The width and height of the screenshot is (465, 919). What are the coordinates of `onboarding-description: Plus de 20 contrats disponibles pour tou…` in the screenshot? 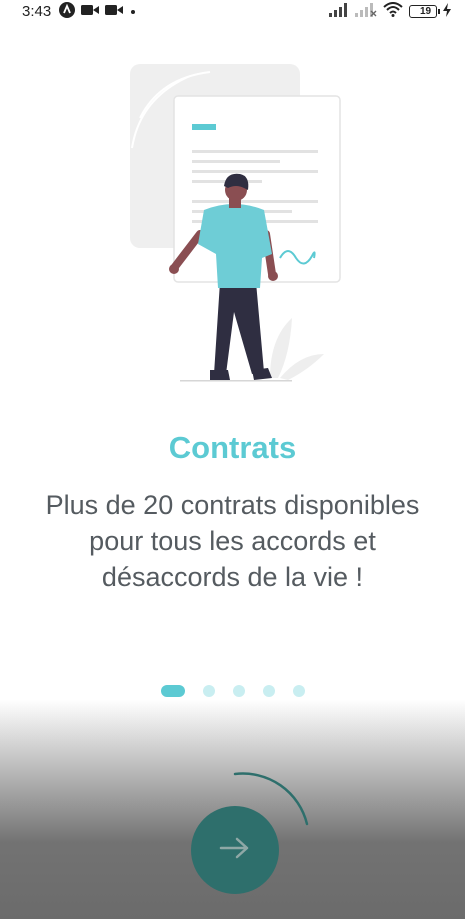 It's located at (232, 541).